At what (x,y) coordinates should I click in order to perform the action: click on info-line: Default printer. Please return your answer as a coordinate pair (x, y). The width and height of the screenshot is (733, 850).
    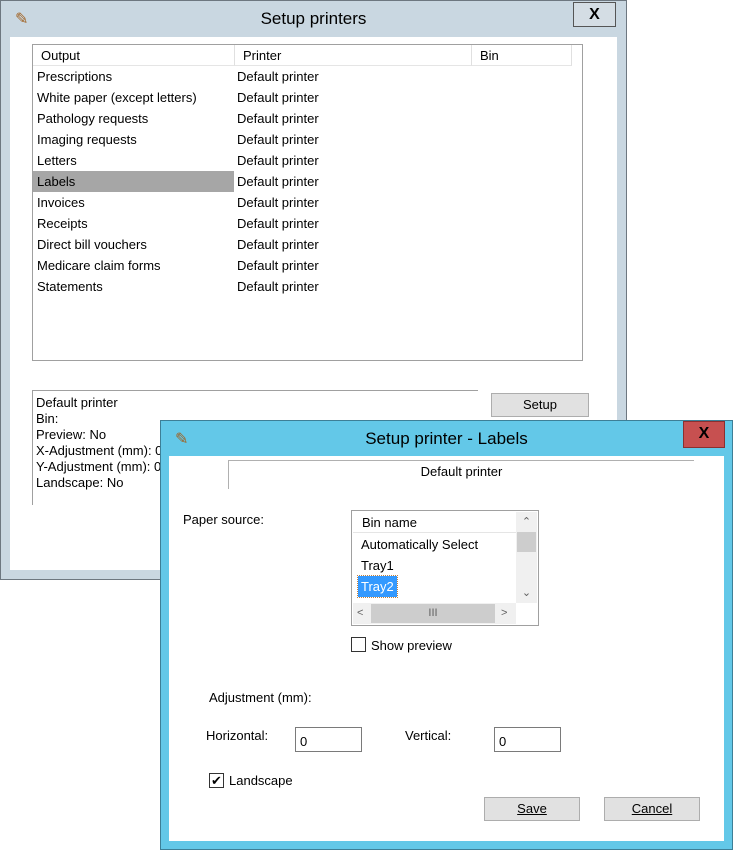
    Looking at the image, I should click on (77, 402).